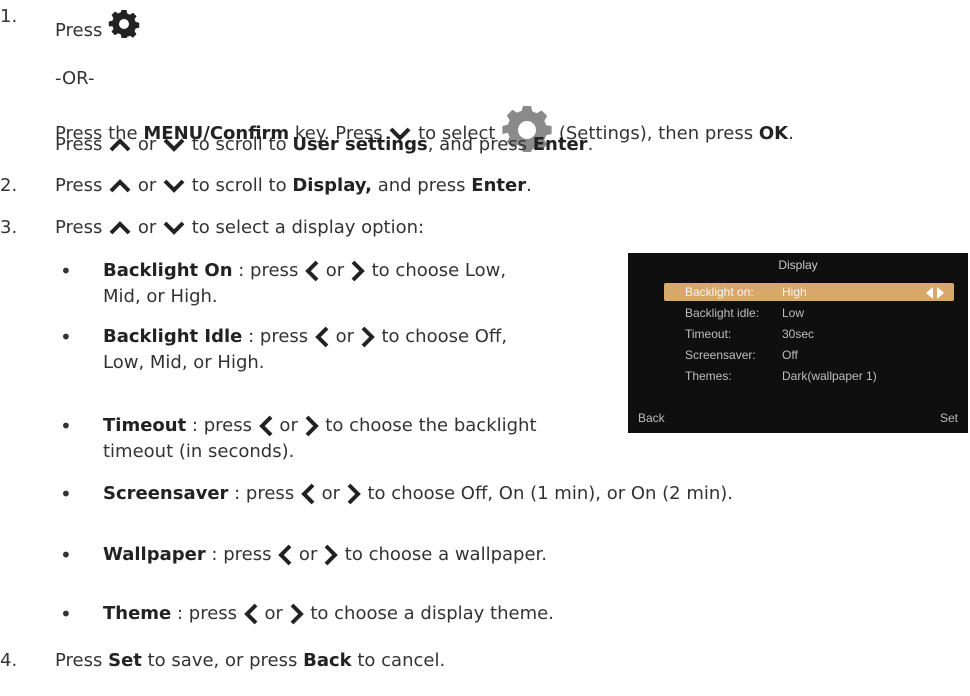 Image resolution: width=970 pixels, height=696 pixels. What do you see at coordinates (720, 355) in the screenshot?
I see `row-label: Screensaver:` at bounding box center [720, 355].